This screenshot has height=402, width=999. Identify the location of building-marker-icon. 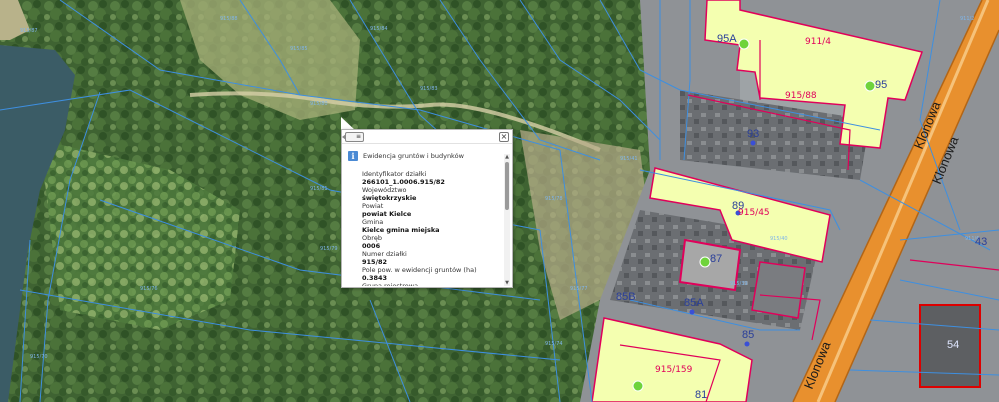
(744, 44).